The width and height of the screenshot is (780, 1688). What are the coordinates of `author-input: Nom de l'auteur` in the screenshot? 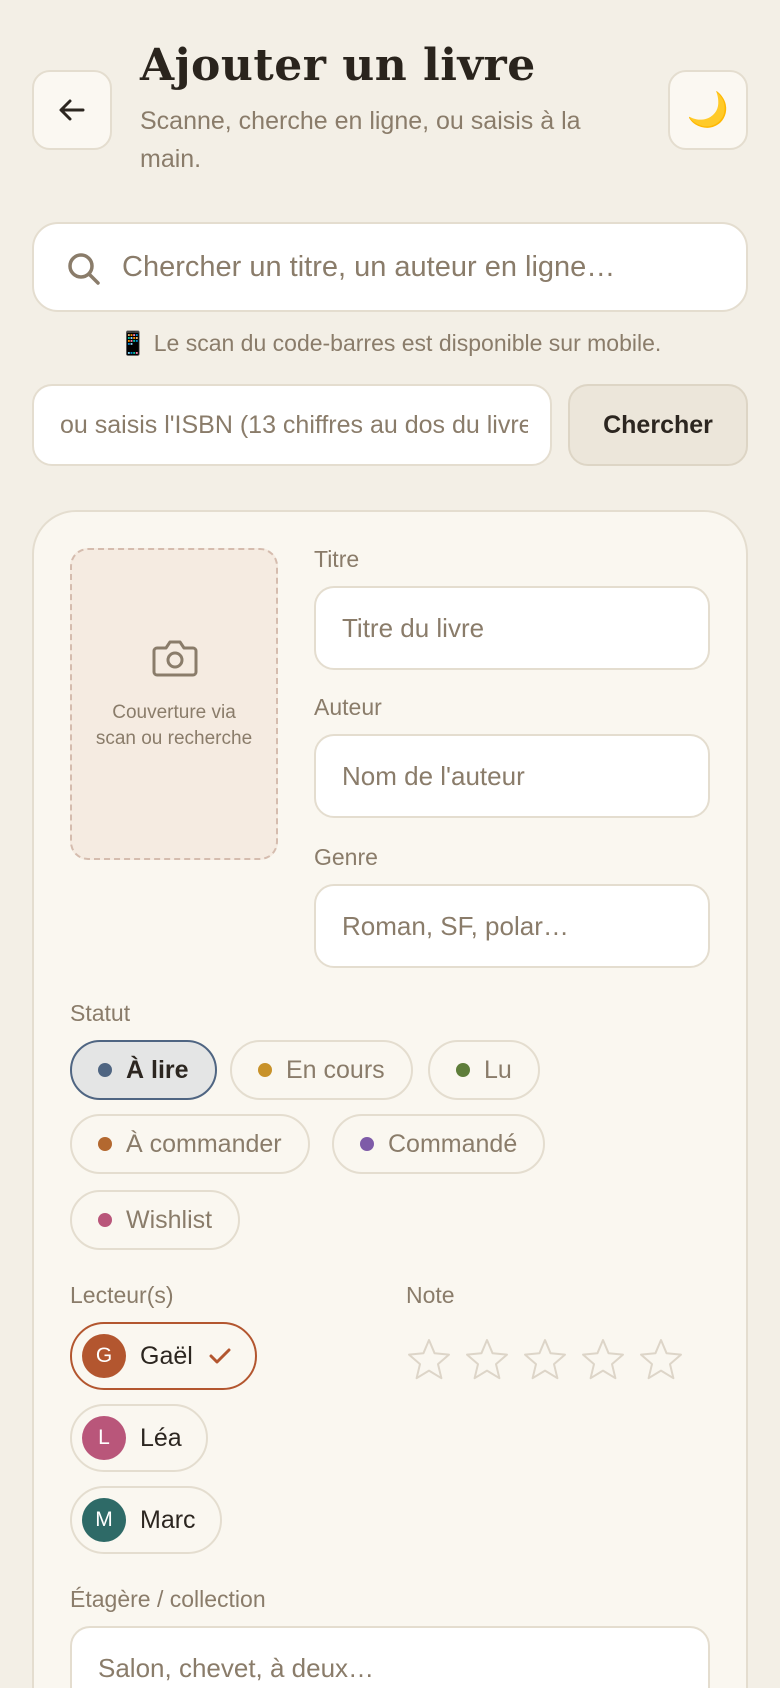 It's located at (512, 776).